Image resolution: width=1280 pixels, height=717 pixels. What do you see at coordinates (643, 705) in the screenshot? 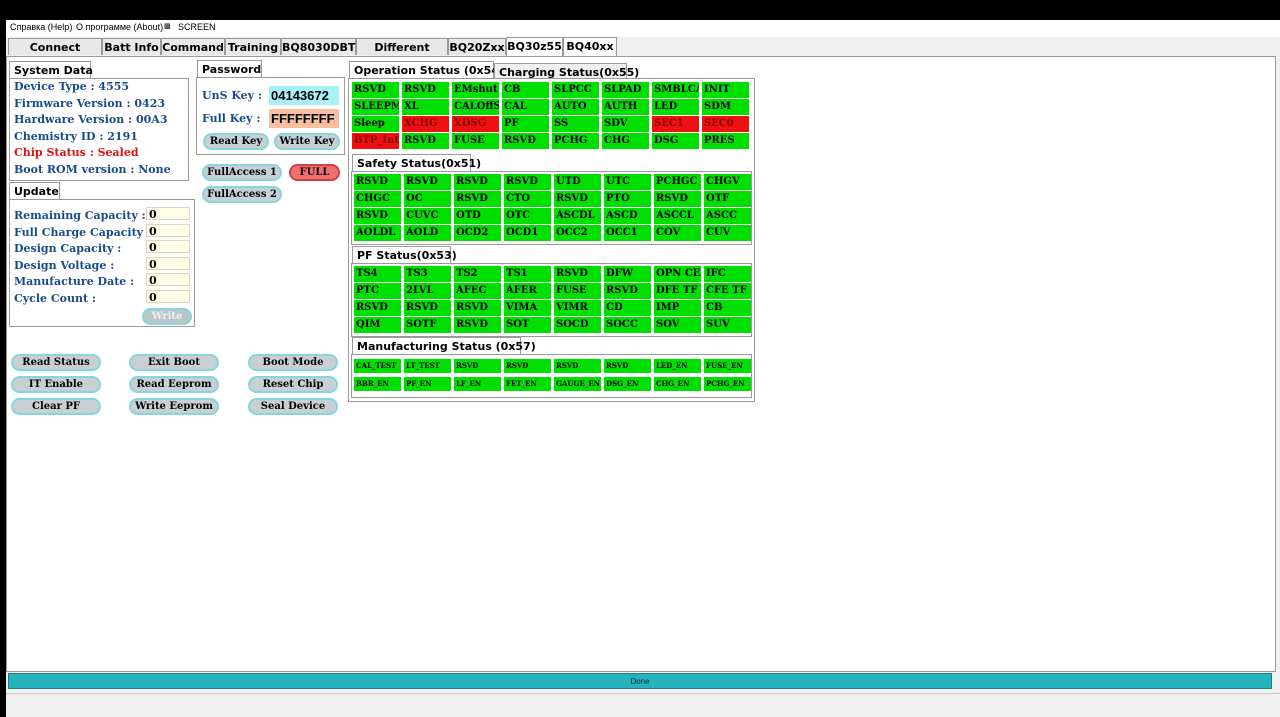
I see `status-bar` at bounding box center [643, 705].